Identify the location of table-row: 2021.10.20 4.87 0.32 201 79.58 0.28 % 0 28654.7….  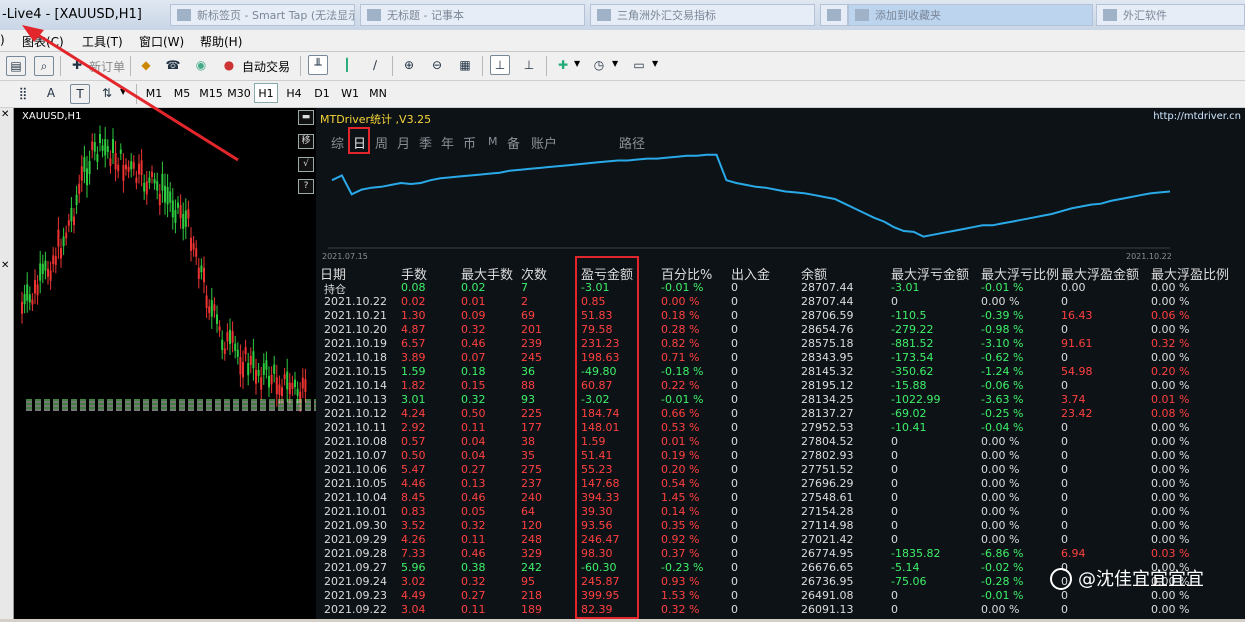
(780, 330).